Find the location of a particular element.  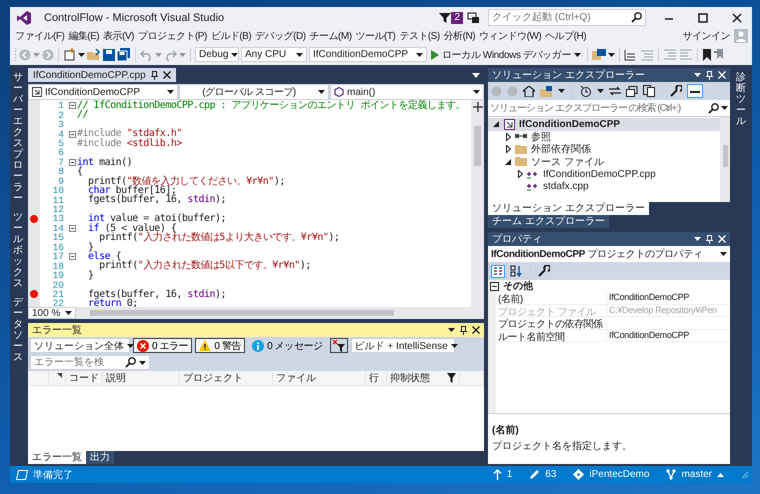

filter-button: 0 警告 is located at coordinates (220, 345).